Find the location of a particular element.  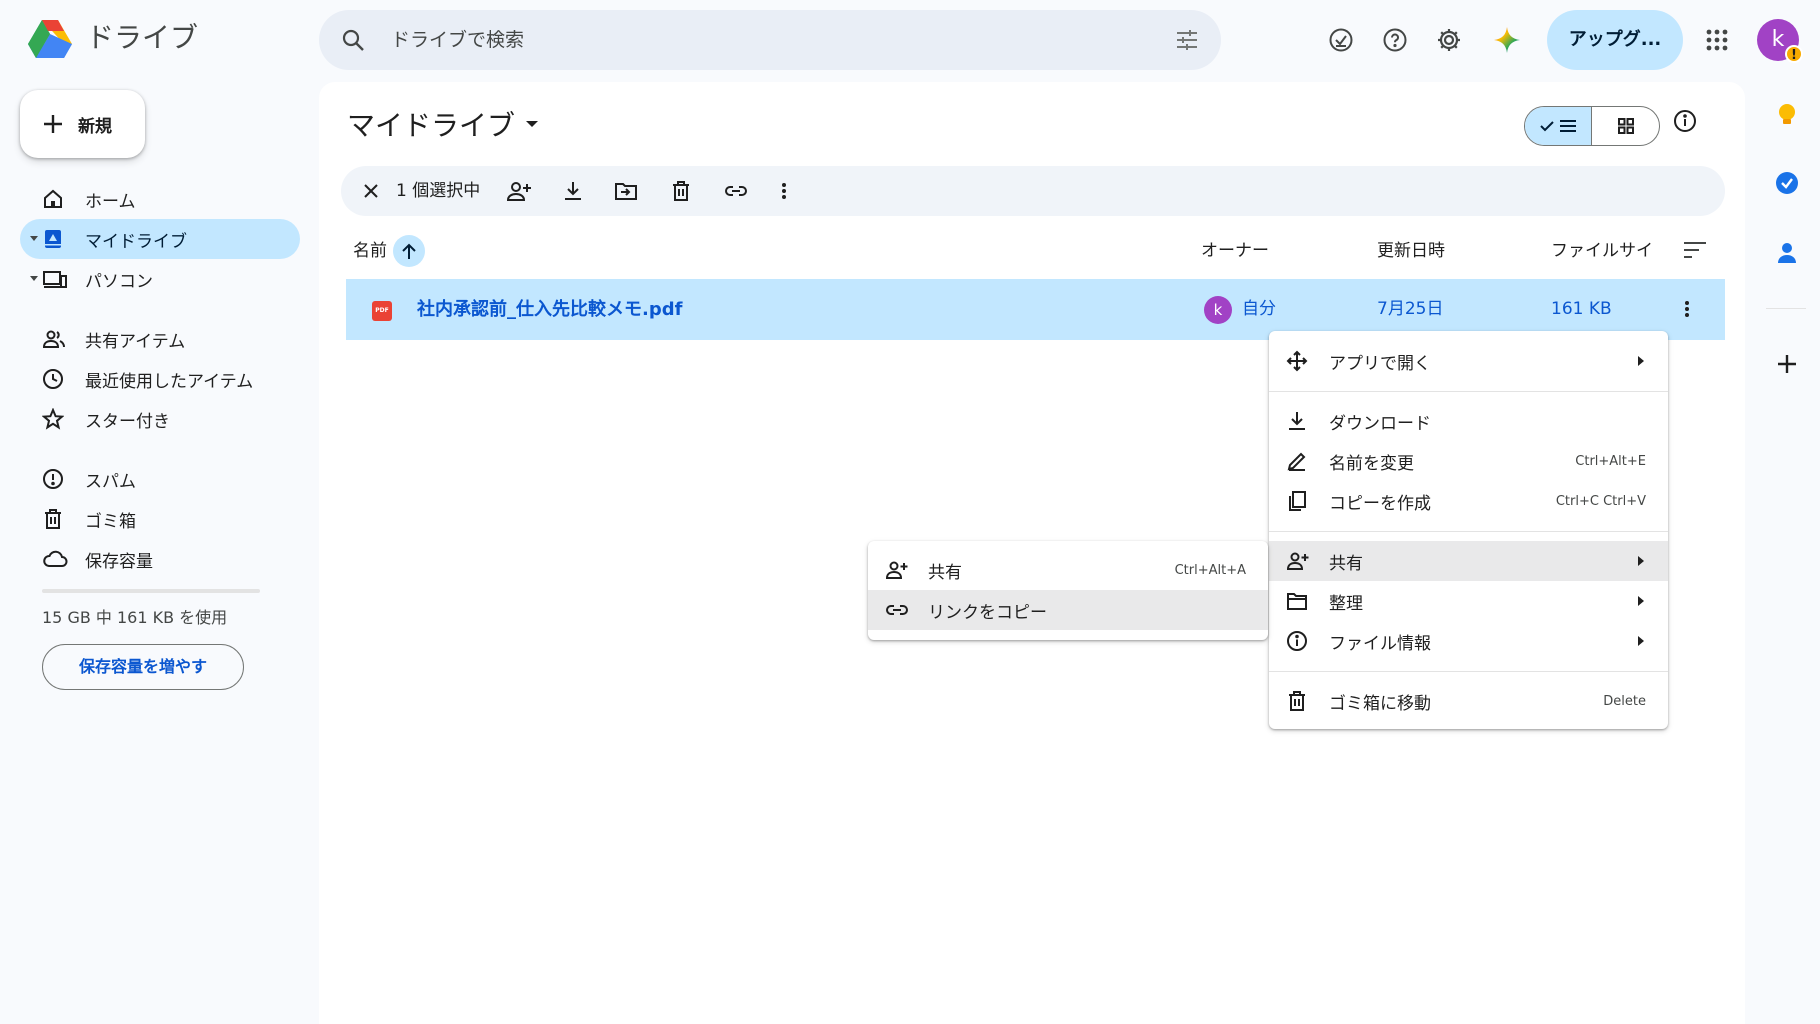

menu-item-rename: 名前を変更 Ctrl+Alt+E is located at coordinates (1468, 461).